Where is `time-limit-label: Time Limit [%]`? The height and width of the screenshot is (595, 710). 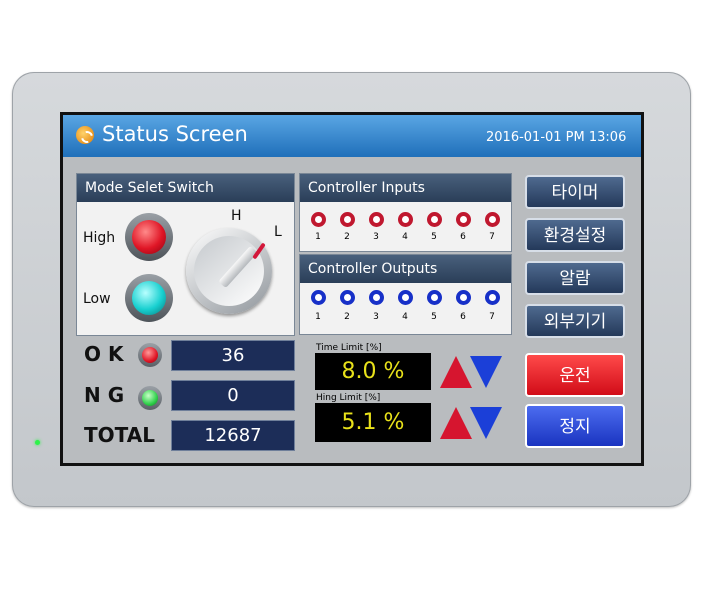
time-limit-label: Time Limit [%] is located at coordinates (349, 348).